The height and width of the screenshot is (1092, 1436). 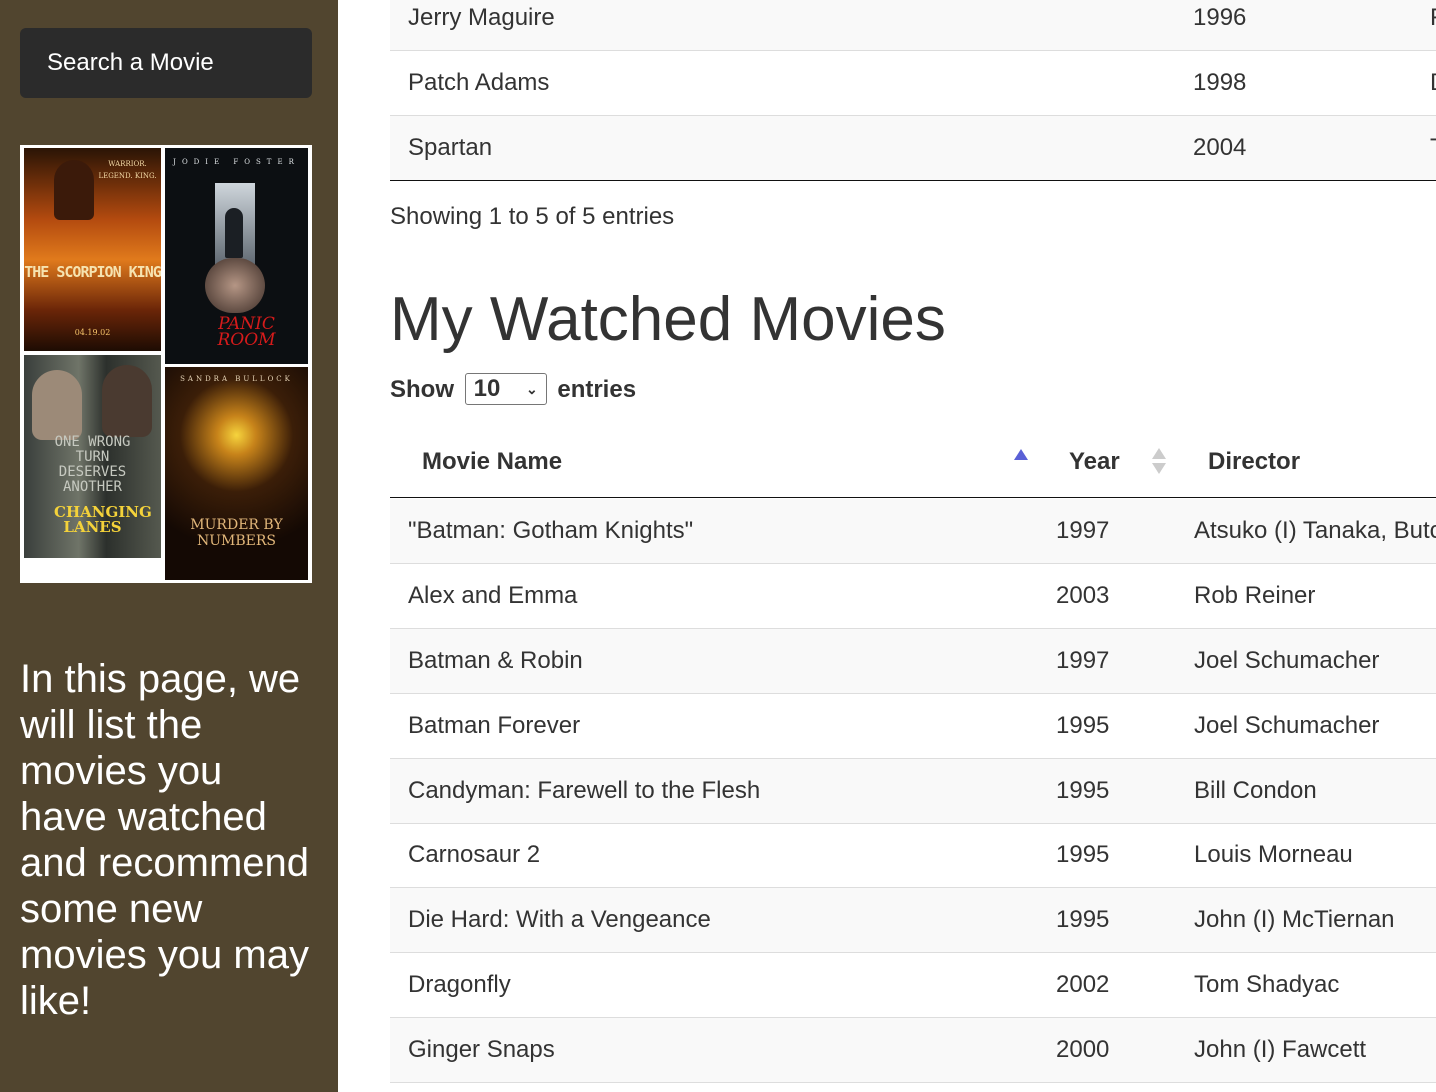 I want to click on poster-title: THE SCORPION KING, so click(x=92, y=272).